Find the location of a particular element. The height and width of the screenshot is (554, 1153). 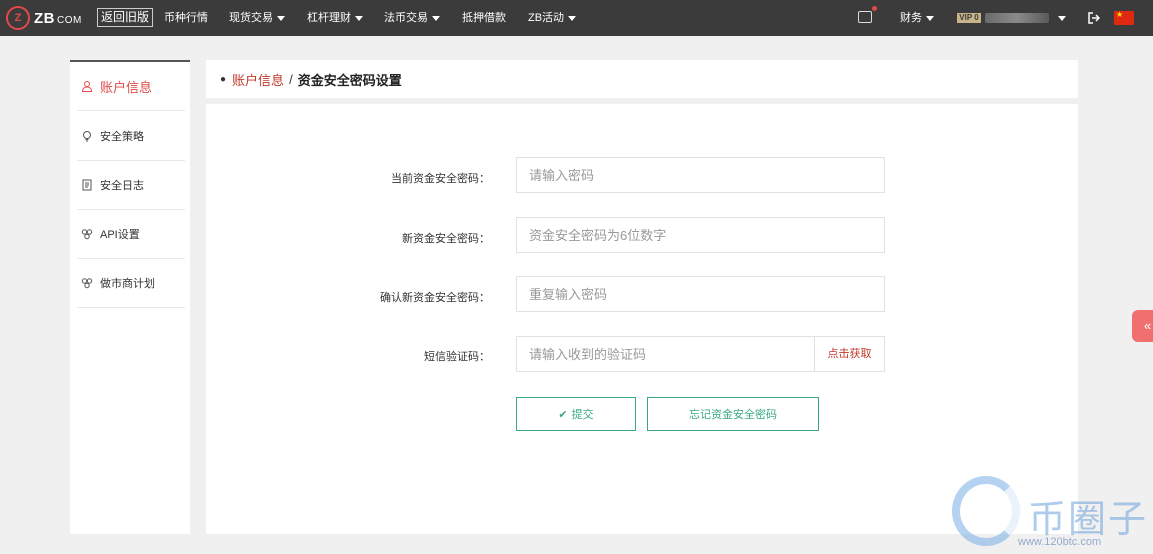

confirm-password-field is located at coordinates (700, 294).